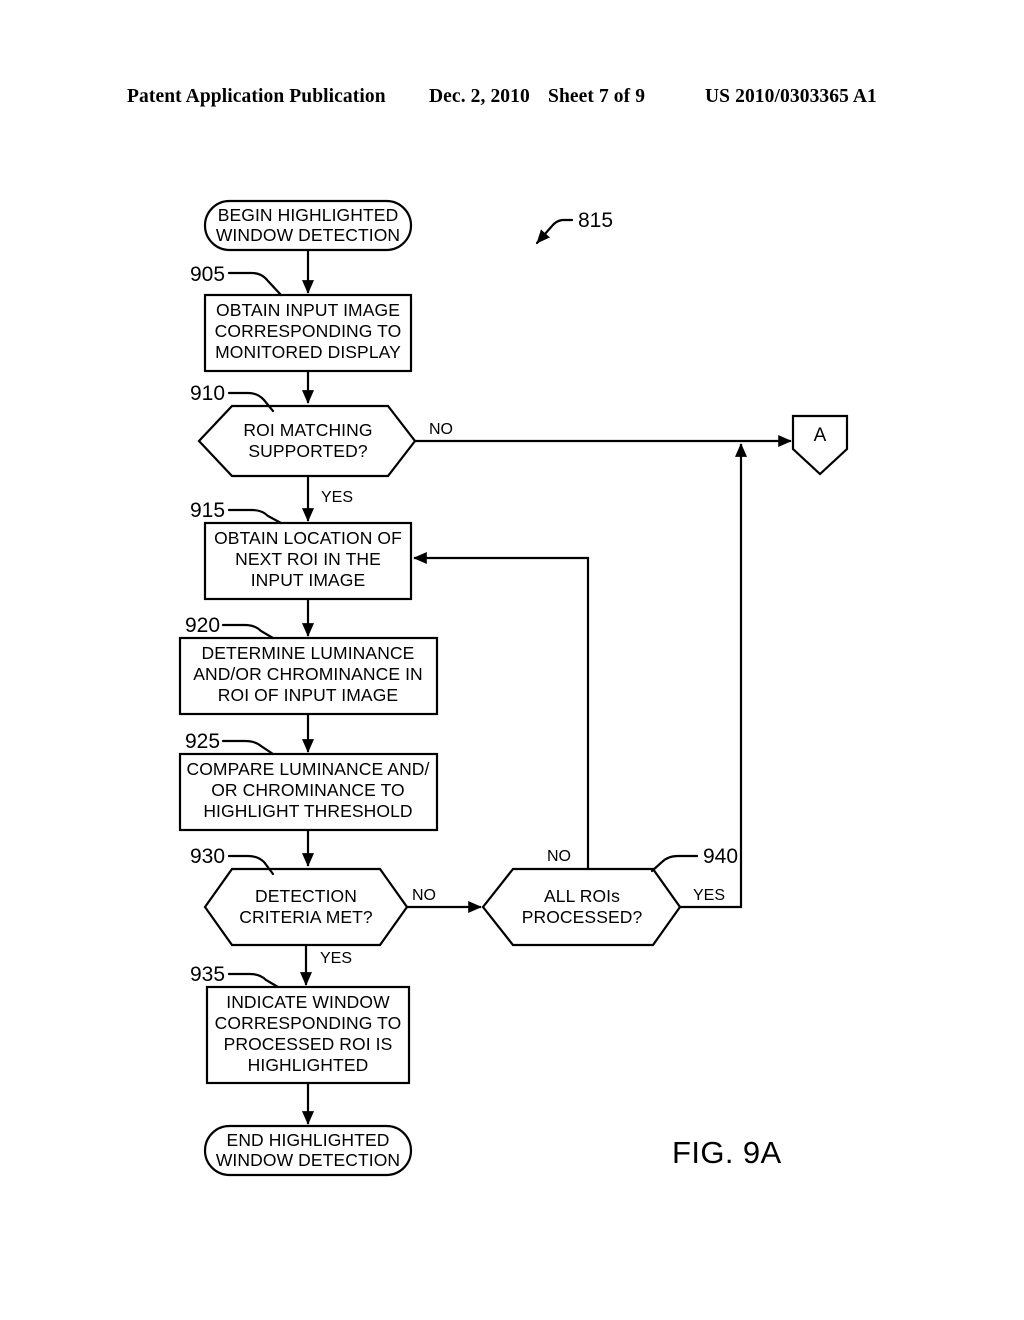 Image resolution: width=1024 pixels, height=1320 pixels. I want to click on ref-935-label: 935, so click(207, 974).